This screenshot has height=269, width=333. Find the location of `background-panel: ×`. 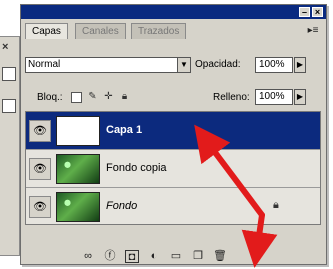

background-panel: × is located at coordinates (10, 146).